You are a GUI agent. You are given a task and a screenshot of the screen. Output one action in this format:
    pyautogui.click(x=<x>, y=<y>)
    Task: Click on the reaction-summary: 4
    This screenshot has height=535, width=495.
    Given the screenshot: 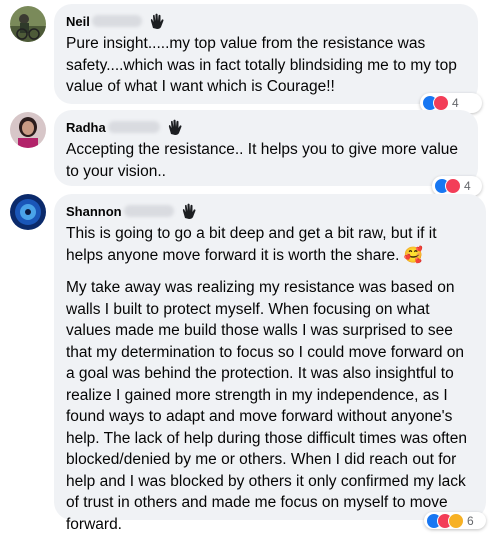 What is the action you would take?
    pyautogui.click(x=457, y=186)
    